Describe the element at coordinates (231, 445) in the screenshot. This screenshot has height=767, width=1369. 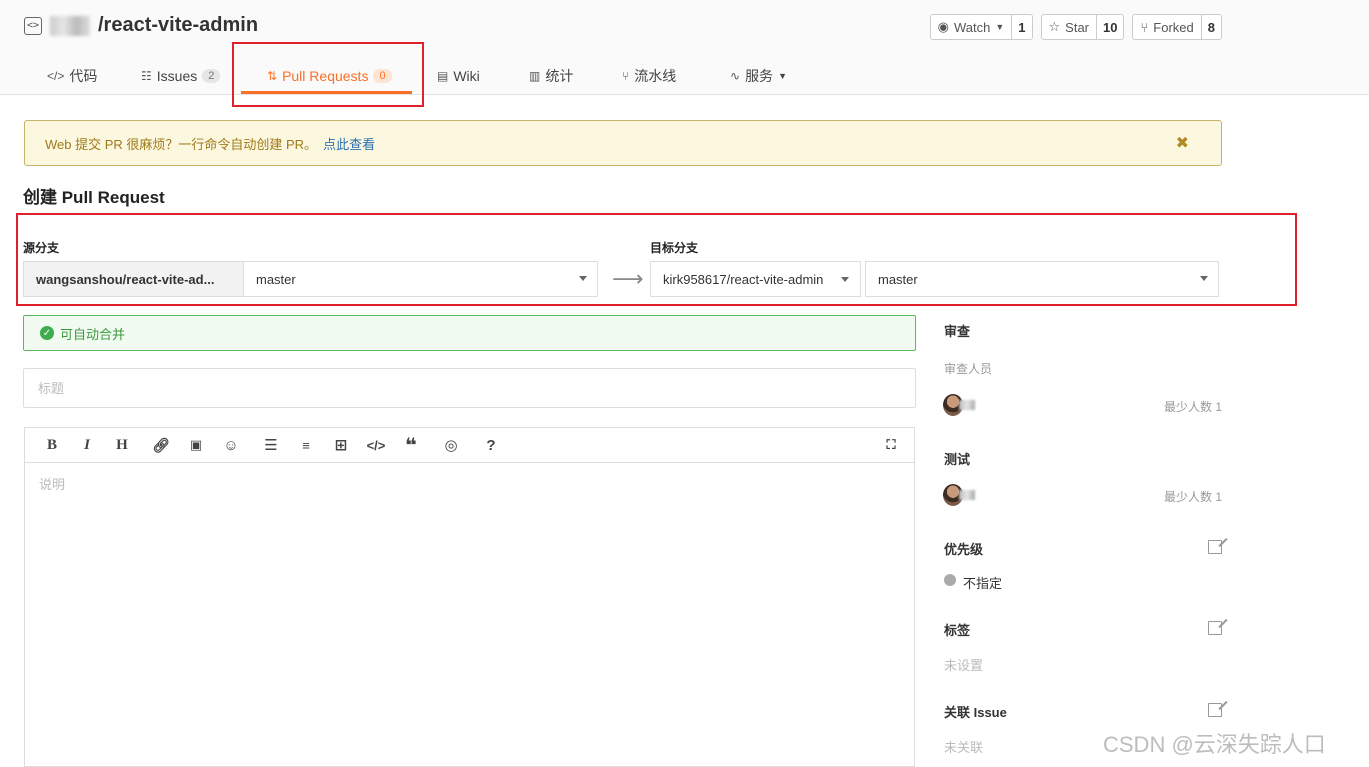
I see `emoji-icon: ☺` at that location.